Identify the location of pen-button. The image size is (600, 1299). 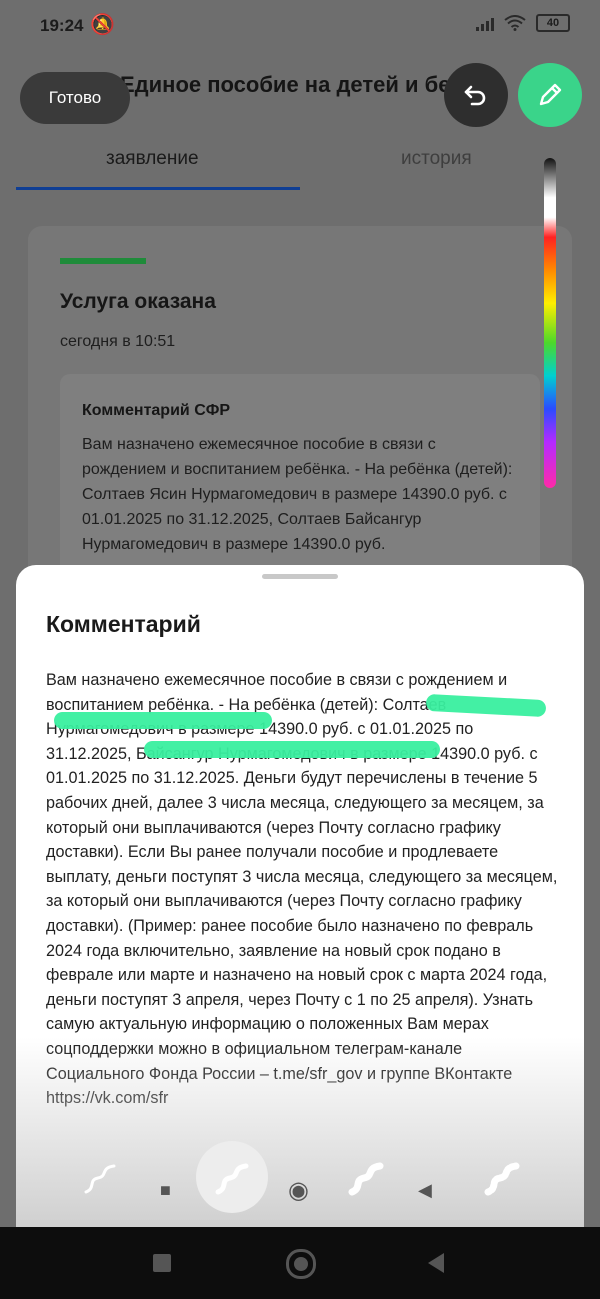
(550, 95).